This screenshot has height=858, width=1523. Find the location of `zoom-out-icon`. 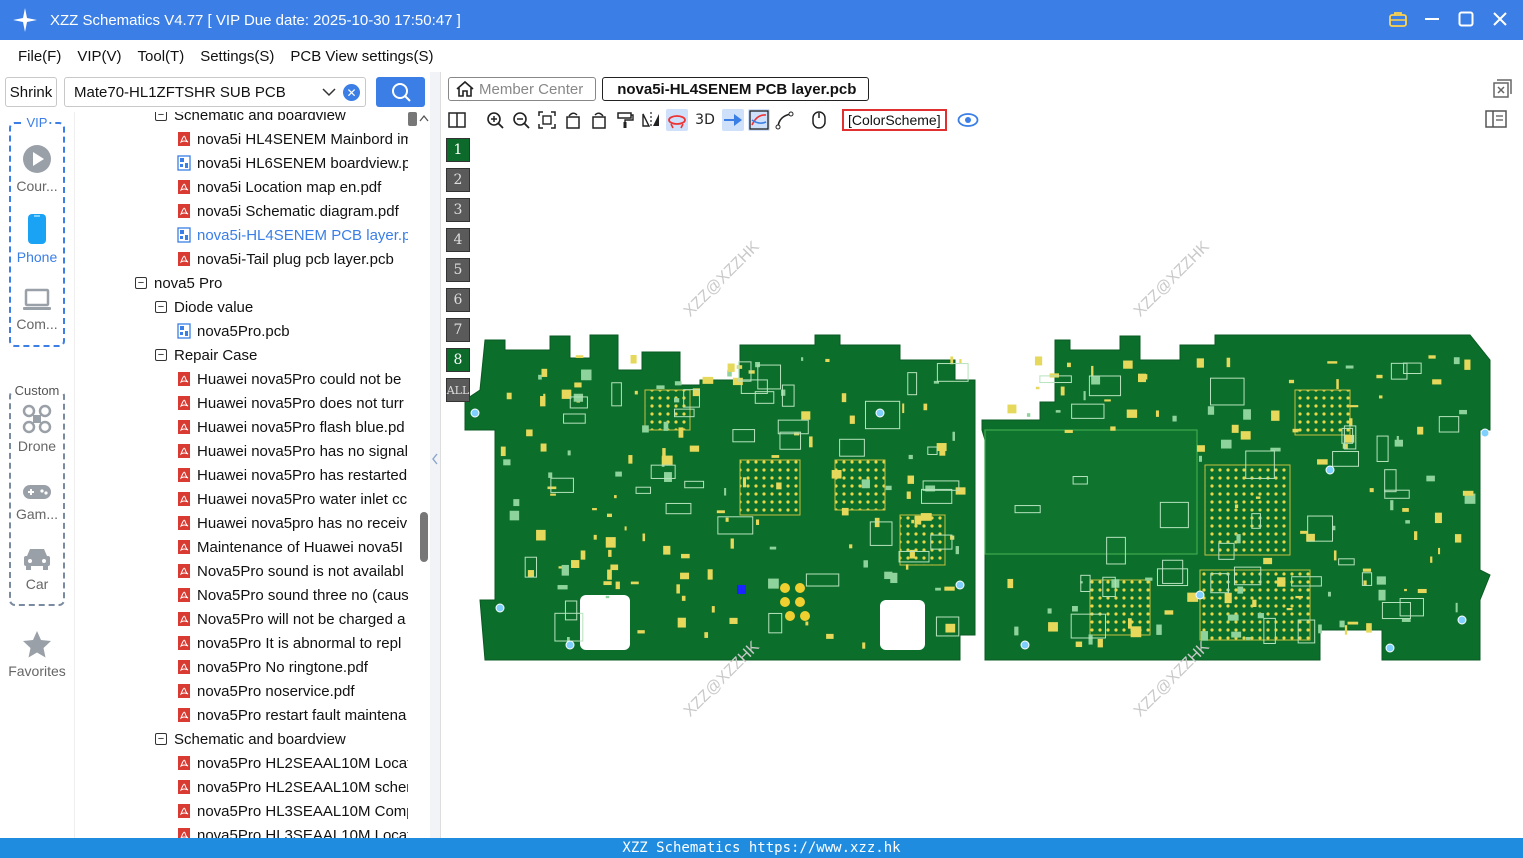

zoom-out-icon is located at coordinates (521, 120).